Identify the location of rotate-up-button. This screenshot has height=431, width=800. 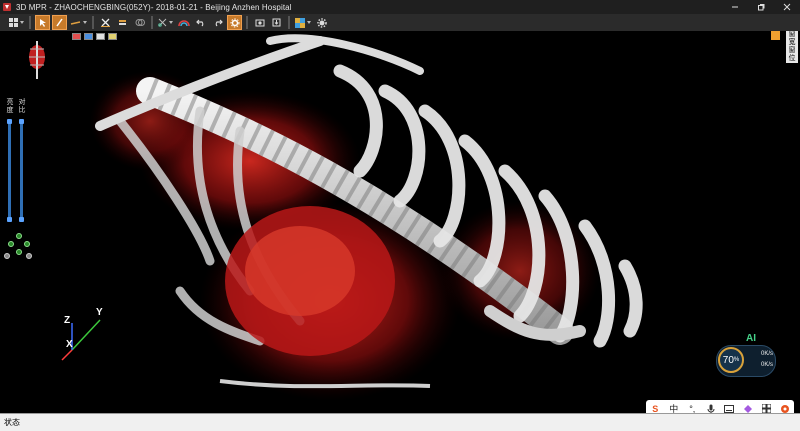
(19, 236).